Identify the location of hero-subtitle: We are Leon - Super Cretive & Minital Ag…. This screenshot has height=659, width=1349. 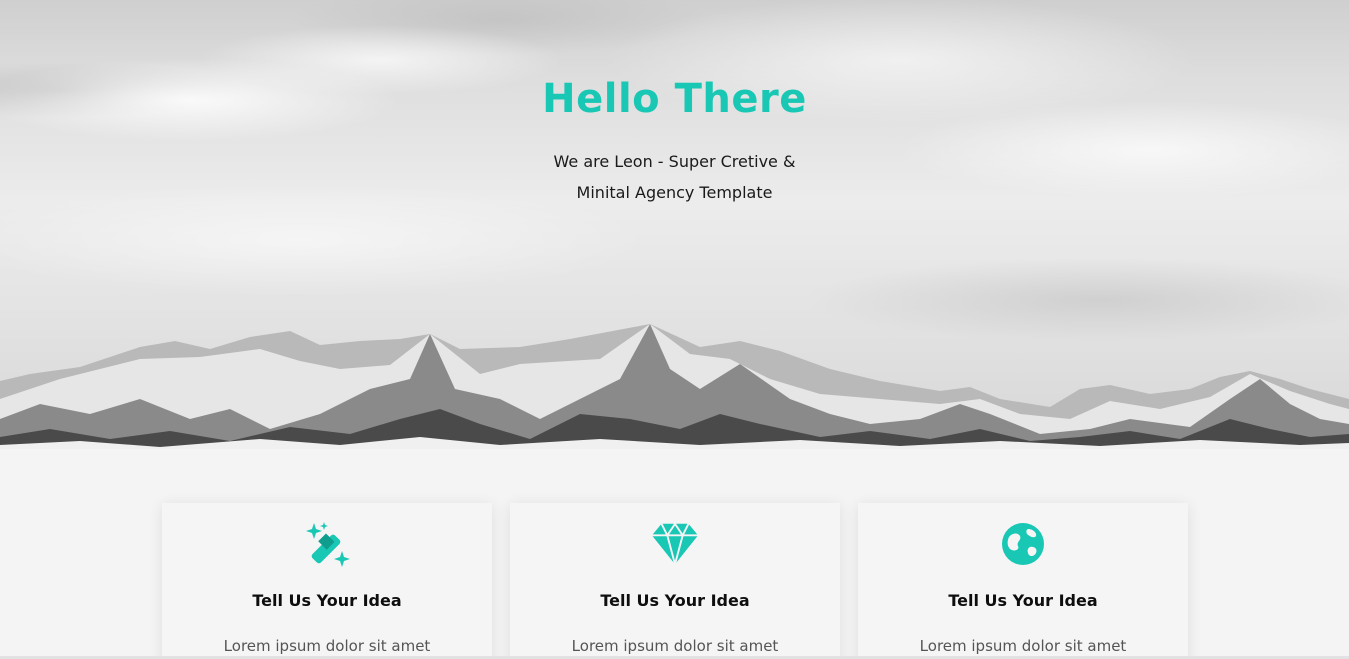
(674, 177).